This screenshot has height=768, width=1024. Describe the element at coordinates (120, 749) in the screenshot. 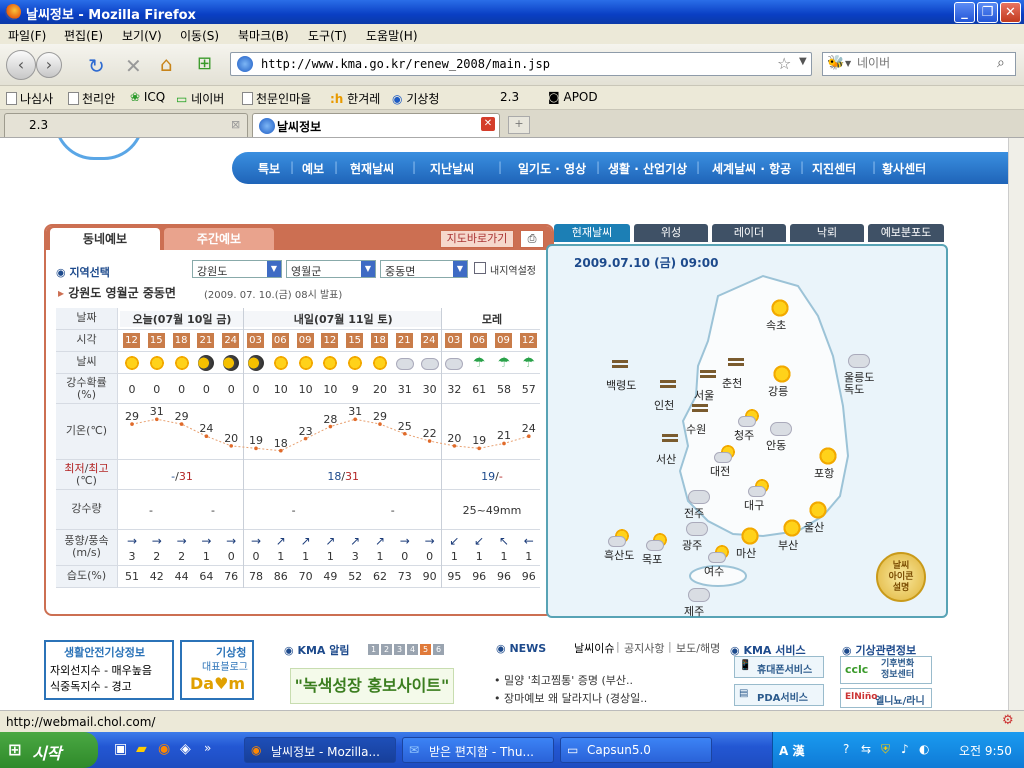

I see `desktop-icon: ▣` at that location.